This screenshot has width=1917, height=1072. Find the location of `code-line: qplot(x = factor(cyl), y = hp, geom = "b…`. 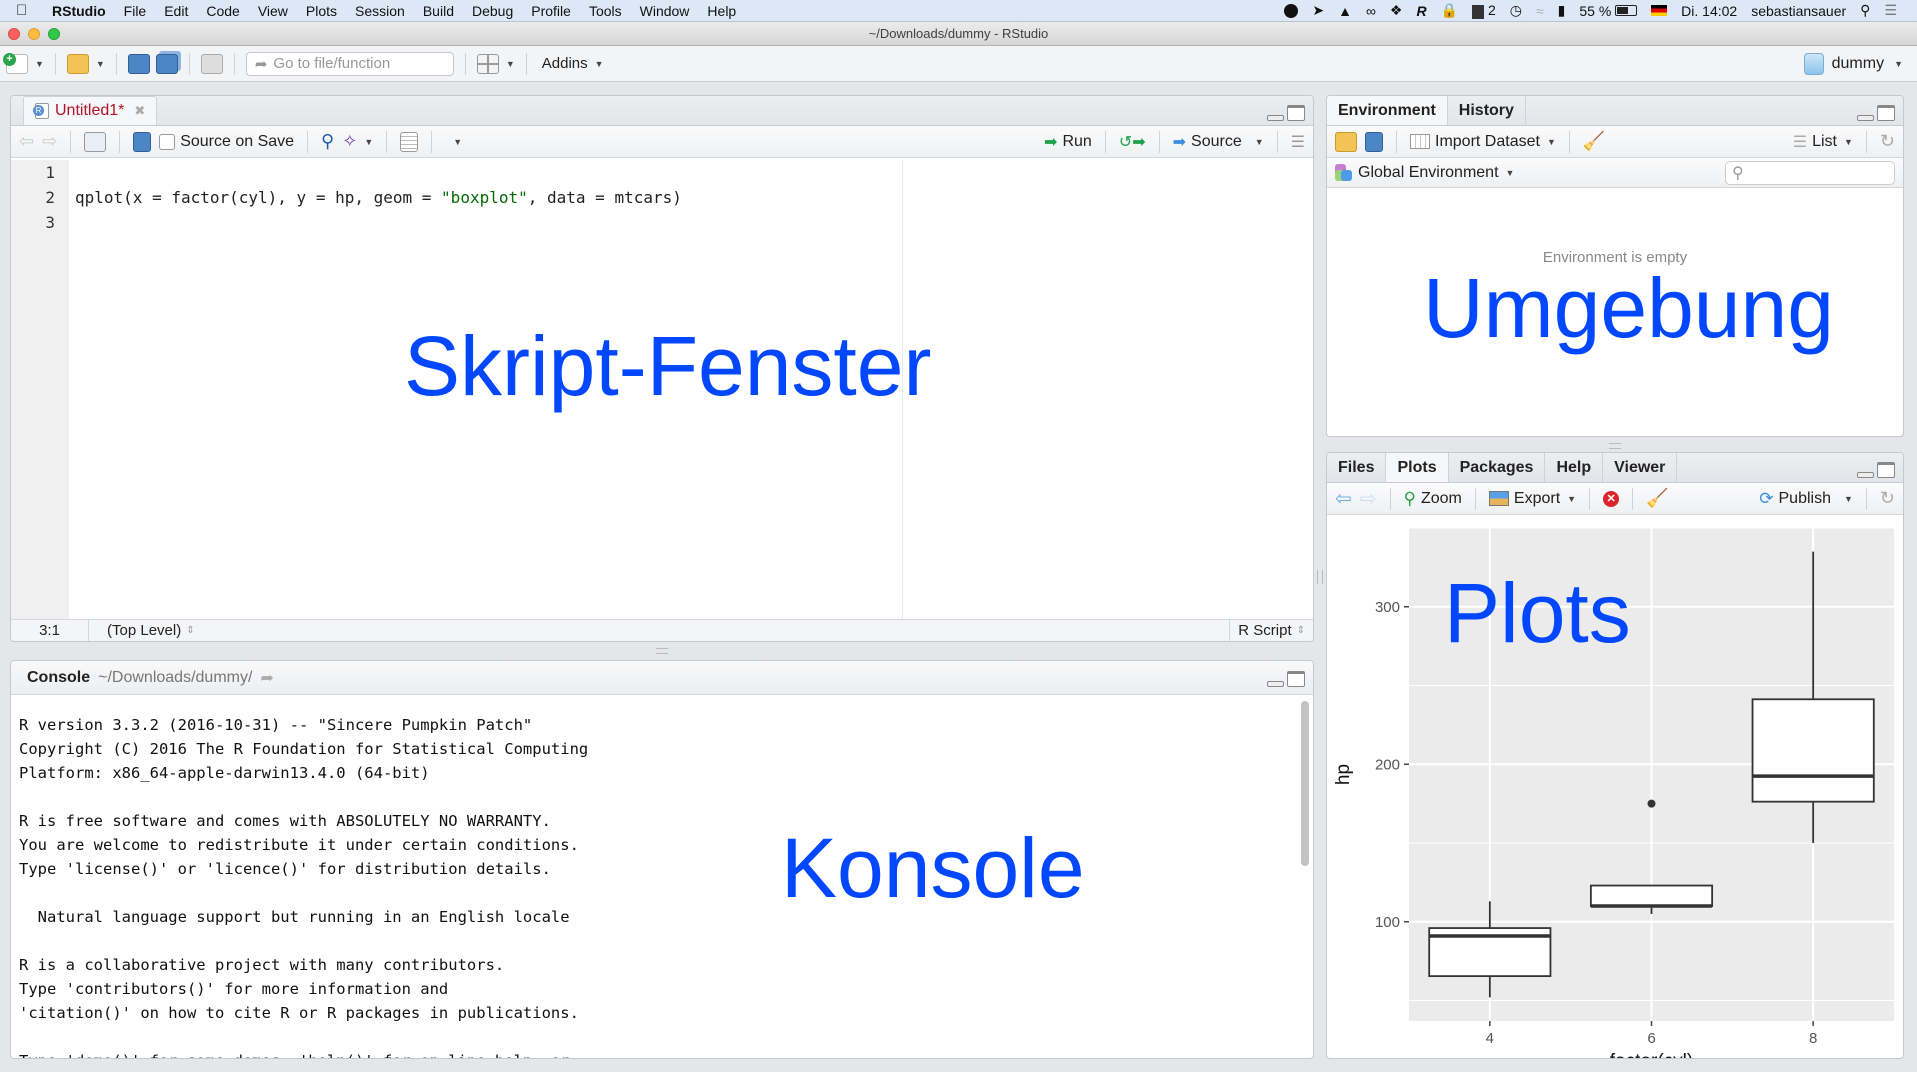

code-line: qplot(x = factor(cyl), y = hp, geom = "b… is located at coordinates (694, 197).